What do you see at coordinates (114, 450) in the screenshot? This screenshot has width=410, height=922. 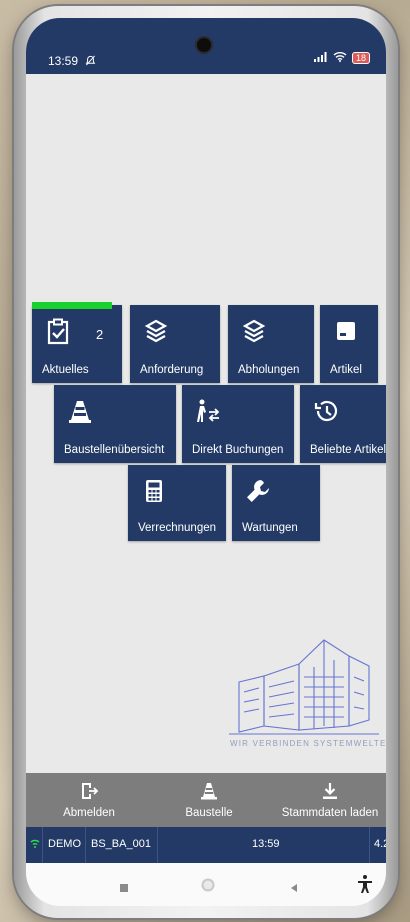 I see `tile-label: Baustellenübersicht` at bounding box center [114, 450].